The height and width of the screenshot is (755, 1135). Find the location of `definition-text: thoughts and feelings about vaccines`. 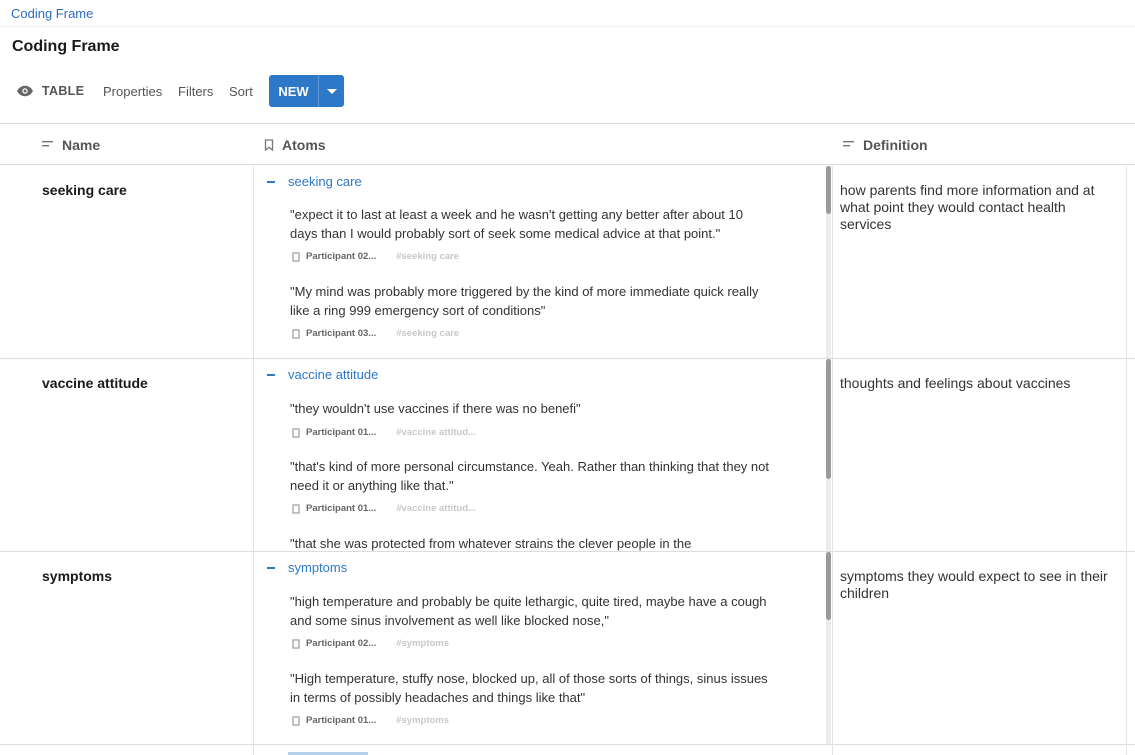

definition-text: thoughts and feelings about vaccines is located at coordinates (980, 383).